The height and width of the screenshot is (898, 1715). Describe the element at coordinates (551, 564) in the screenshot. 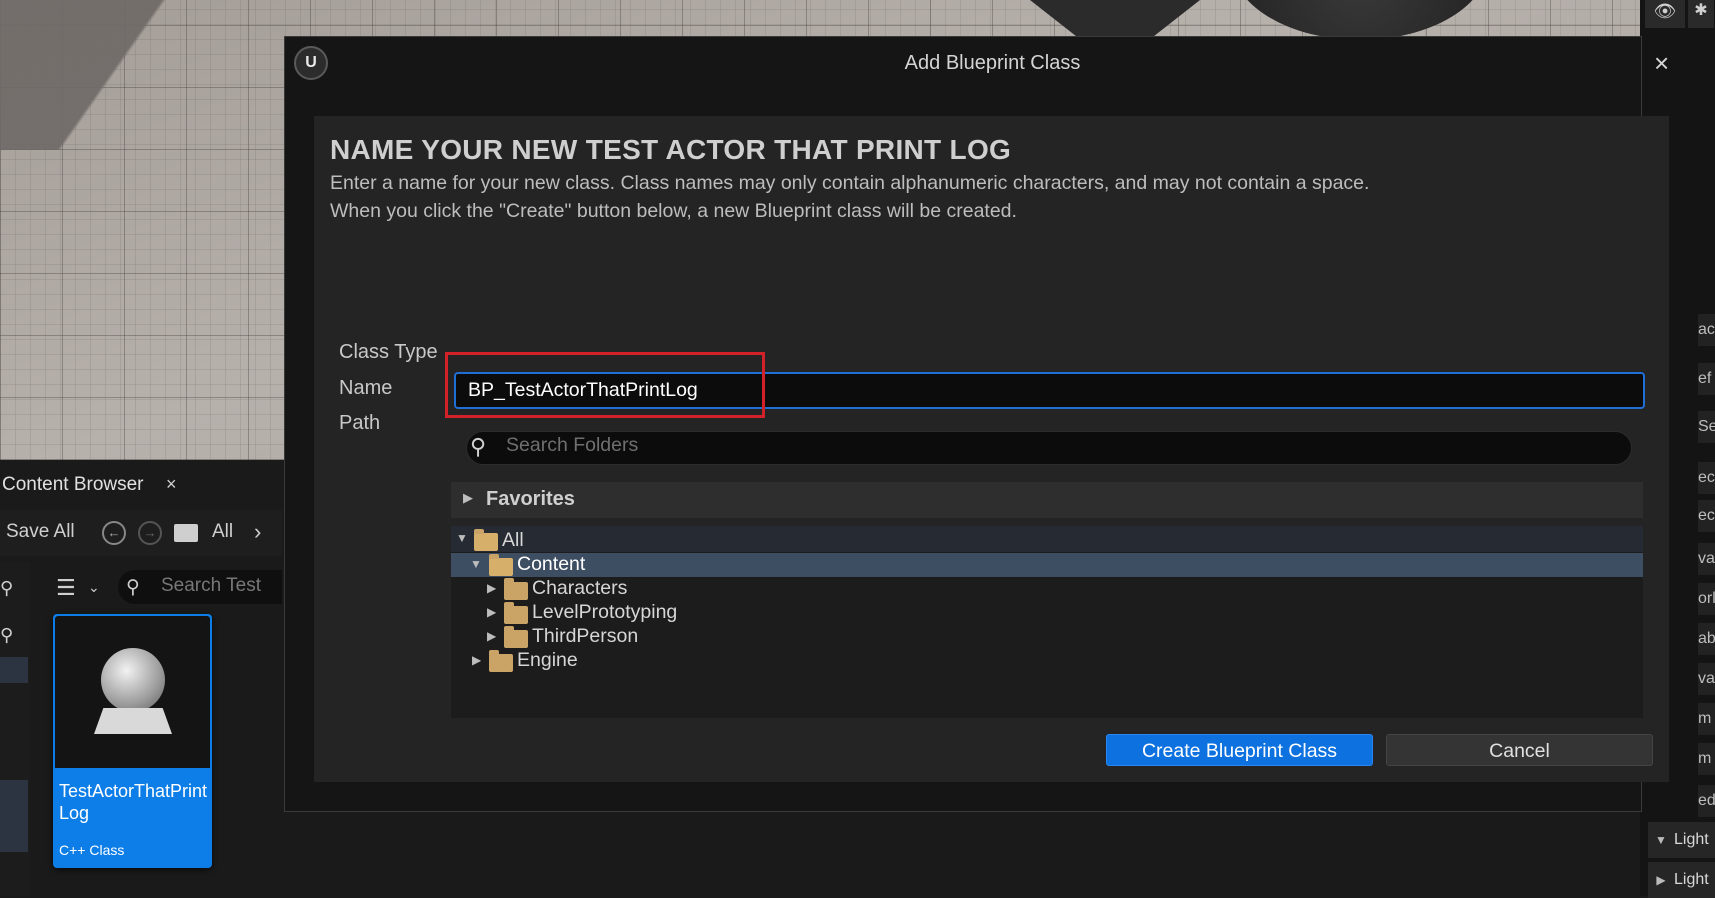

I see `tree-item-content: Content` at that location.